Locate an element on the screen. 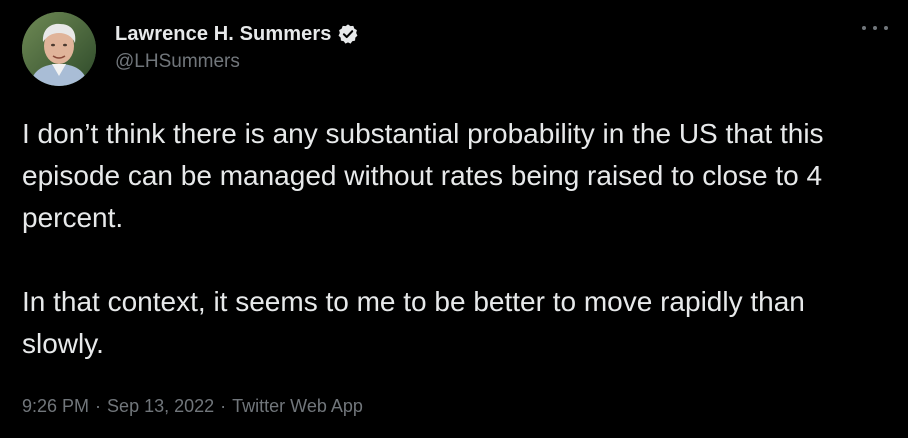 The height and width of the screenshot is (438, 908). tweet-date: Sep 13, 2022 is located at coordinates (160, 406).